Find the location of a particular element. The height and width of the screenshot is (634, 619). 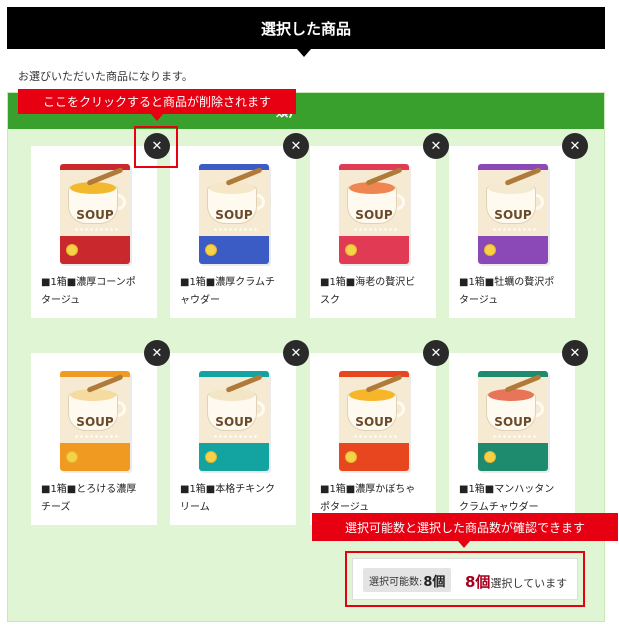

header-pointer is located at coordinates (304, 53).